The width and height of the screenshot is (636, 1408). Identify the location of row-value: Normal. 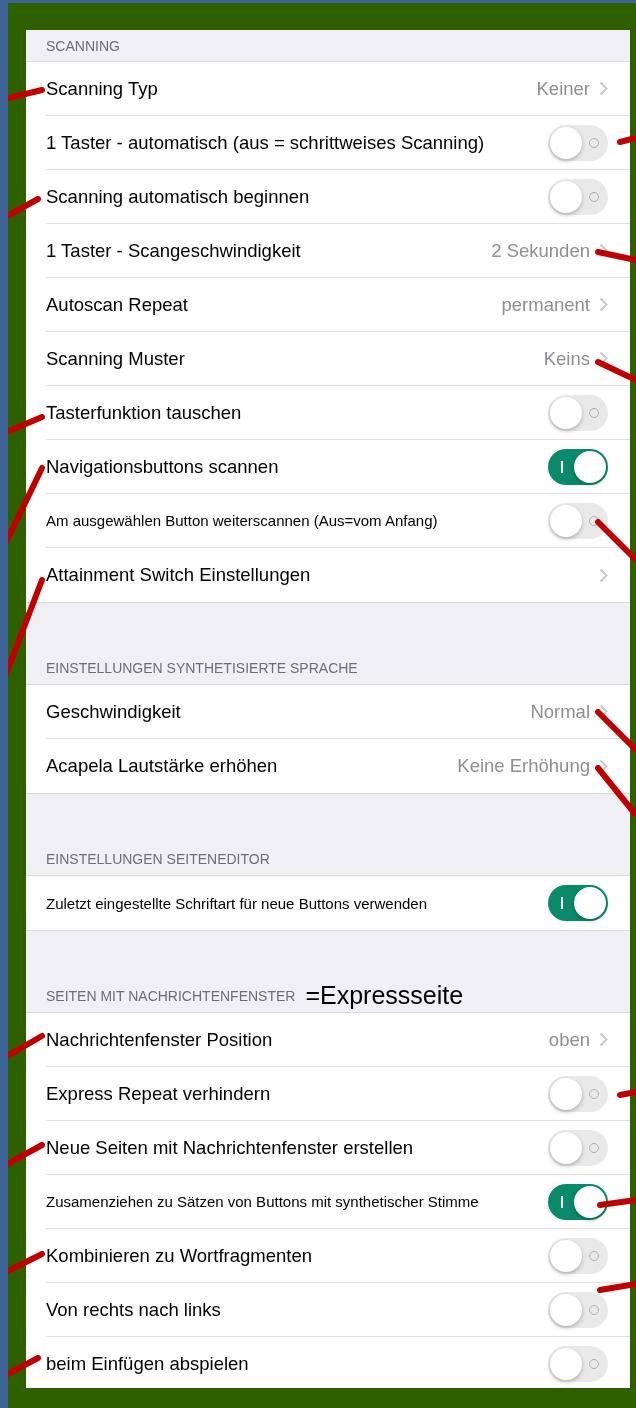
(560, 711).